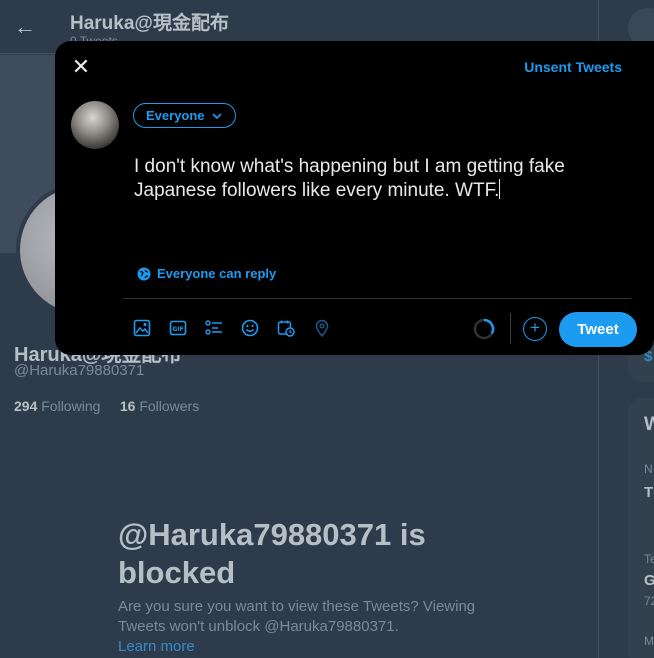 Image resolution: width=654 pixels, height=658 pixels. Describe the element at coordinates (217, 273) in the screenshot. I see `reply-setting-label: Everyone can reply` at that location.